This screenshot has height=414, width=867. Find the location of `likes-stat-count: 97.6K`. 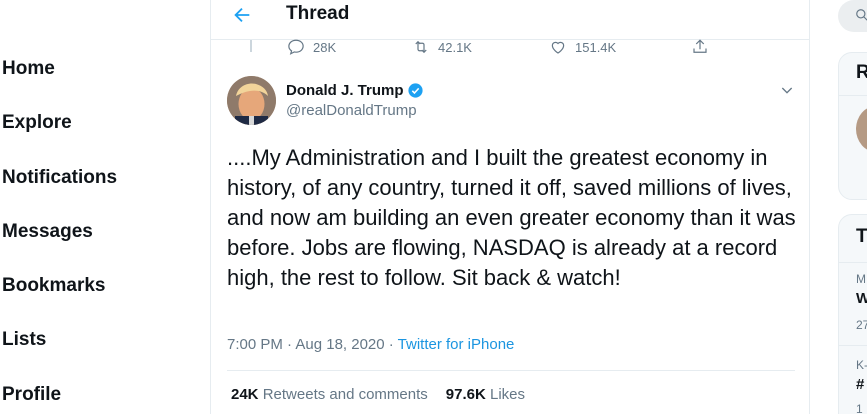

likes-stat-count: 97.6K is located at coordinates (465, 394).